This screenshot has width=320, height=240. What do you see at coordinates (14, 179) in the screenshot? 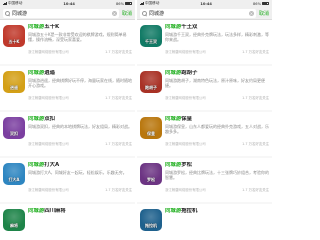
I see `avatar-label: 打大A` at bounding box center [14, 179].